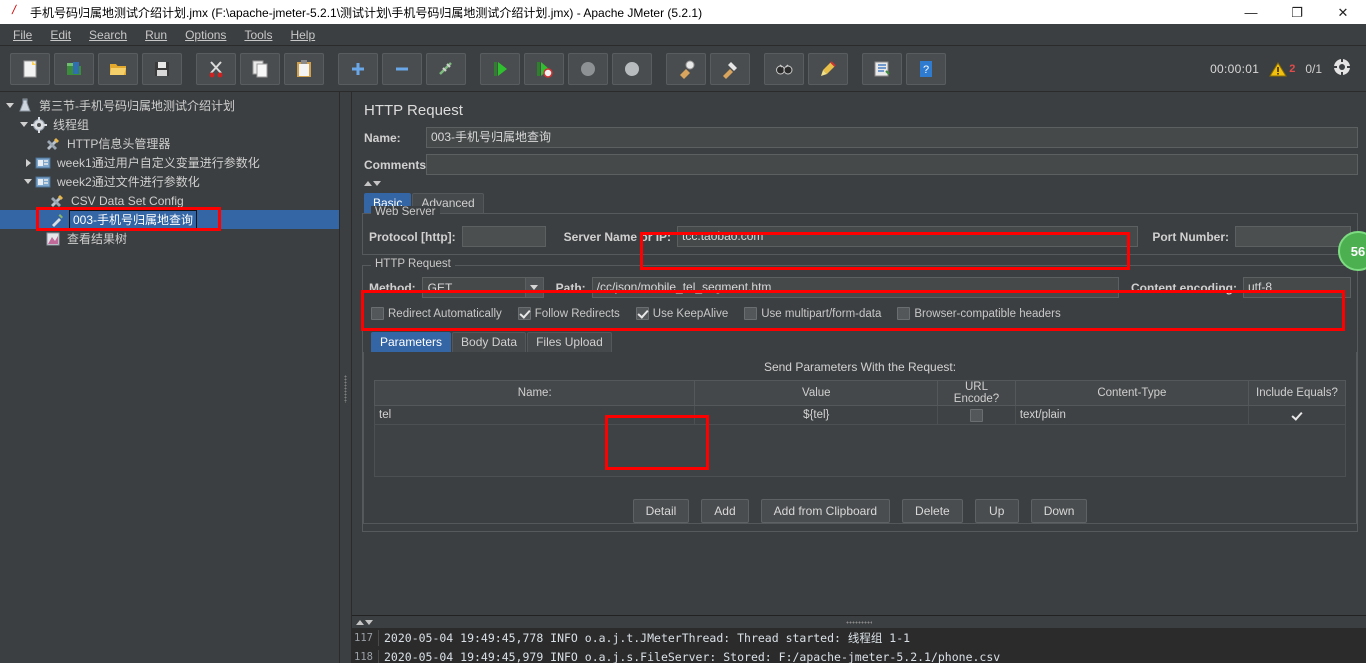  What do you see at coordinates (1313, 68) in the screenshot?
I see `thread-ratio: 0/1` at bounding box center [1313, 68].